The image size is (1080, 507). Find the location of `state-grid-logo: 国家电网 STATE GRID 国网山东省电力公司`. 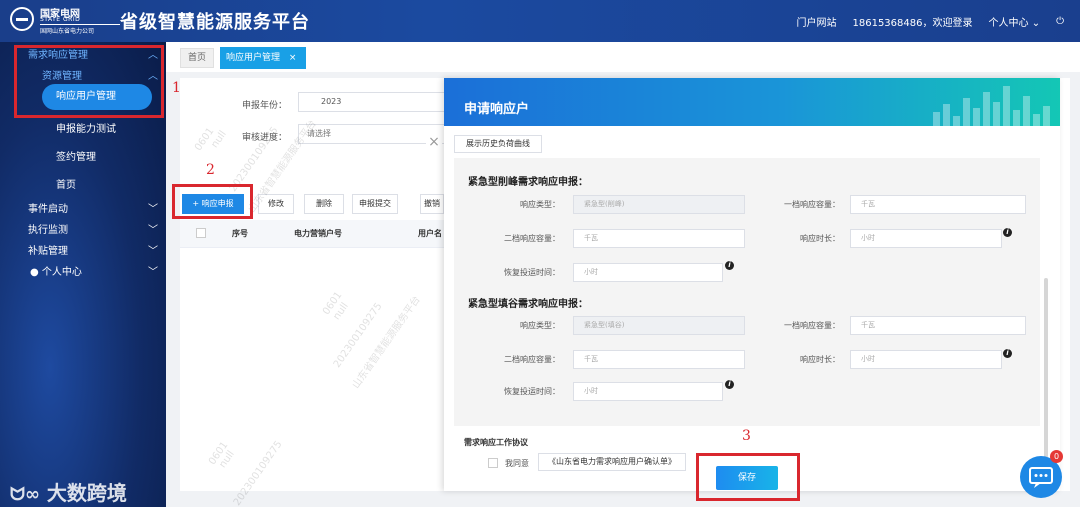

state-grid-logo: 国家电网 STATE GRID 国网山东省电力公司 is located at coordinates (65, 21).